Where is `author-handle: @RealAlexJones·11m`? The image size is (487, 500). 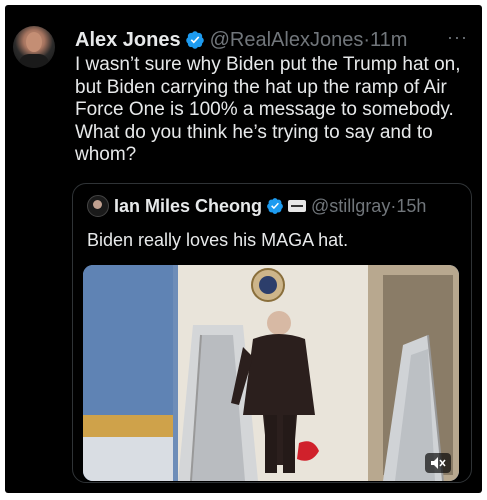 author-handle: @RealAlexJones·11m is located at coordinates (309, 40).